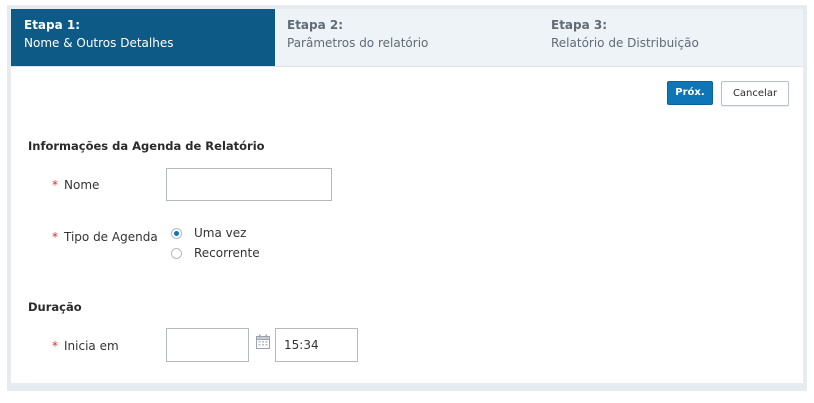 This screenshot has width=814, height=403. Describe the element at coordinates (91, 346) in the screenshot. I see `starts-label-text: Inicia em` at that location.